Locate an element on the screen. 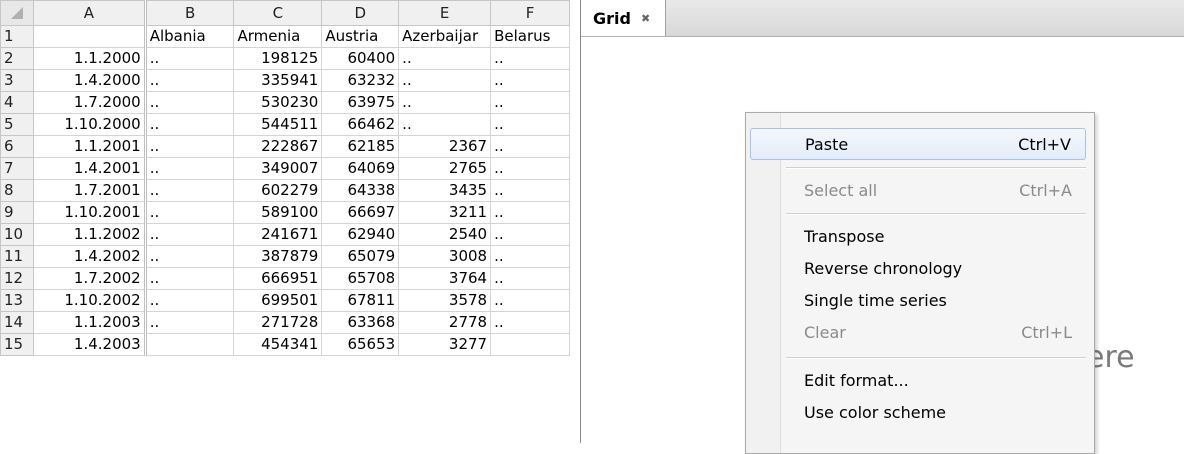 This screenshot has height=454, width=1184. cell: 241671 is located at coordinates (278, 234).